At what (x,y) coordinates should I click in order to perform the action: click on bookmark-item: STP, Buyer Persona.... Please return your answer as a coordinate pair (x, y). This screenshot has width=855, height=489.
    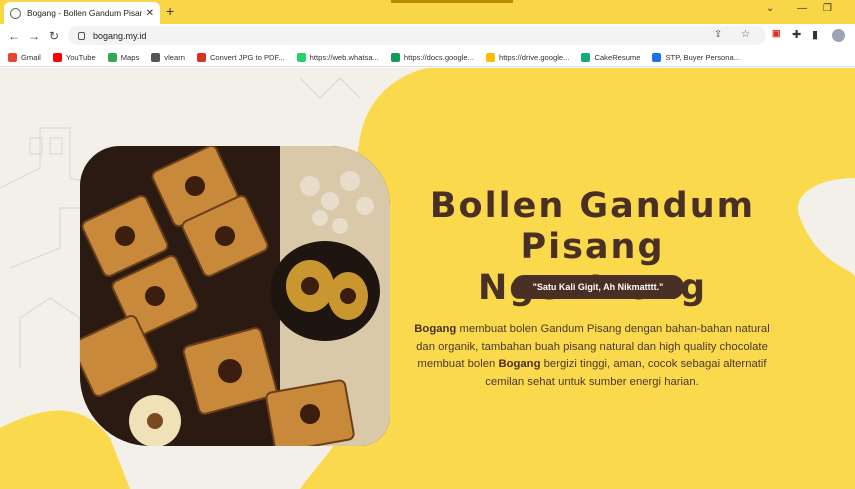
    Looking at the image, I should click on (696, 57).